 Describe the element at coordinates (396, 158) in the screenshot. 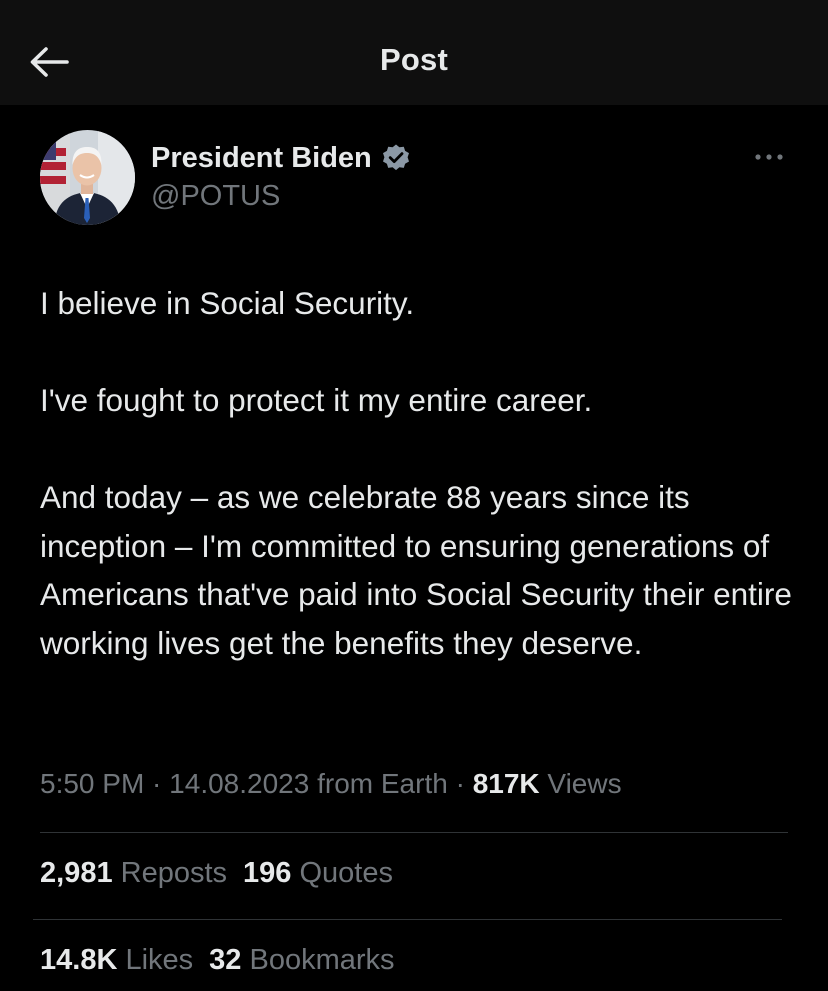

I see `verified-badge-icon` at that location.